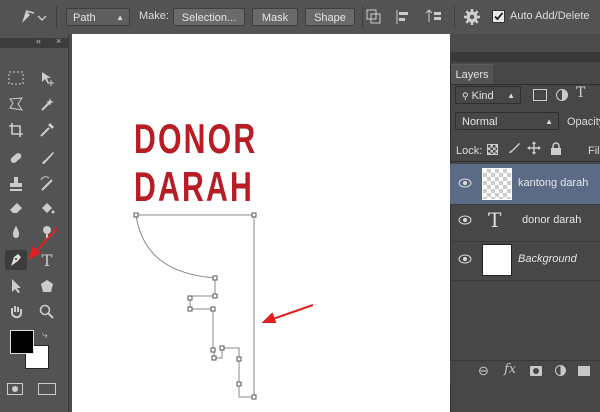 This screenshot has height=412, width=600. I want to click on layers-panel-header, so click(525, 57).